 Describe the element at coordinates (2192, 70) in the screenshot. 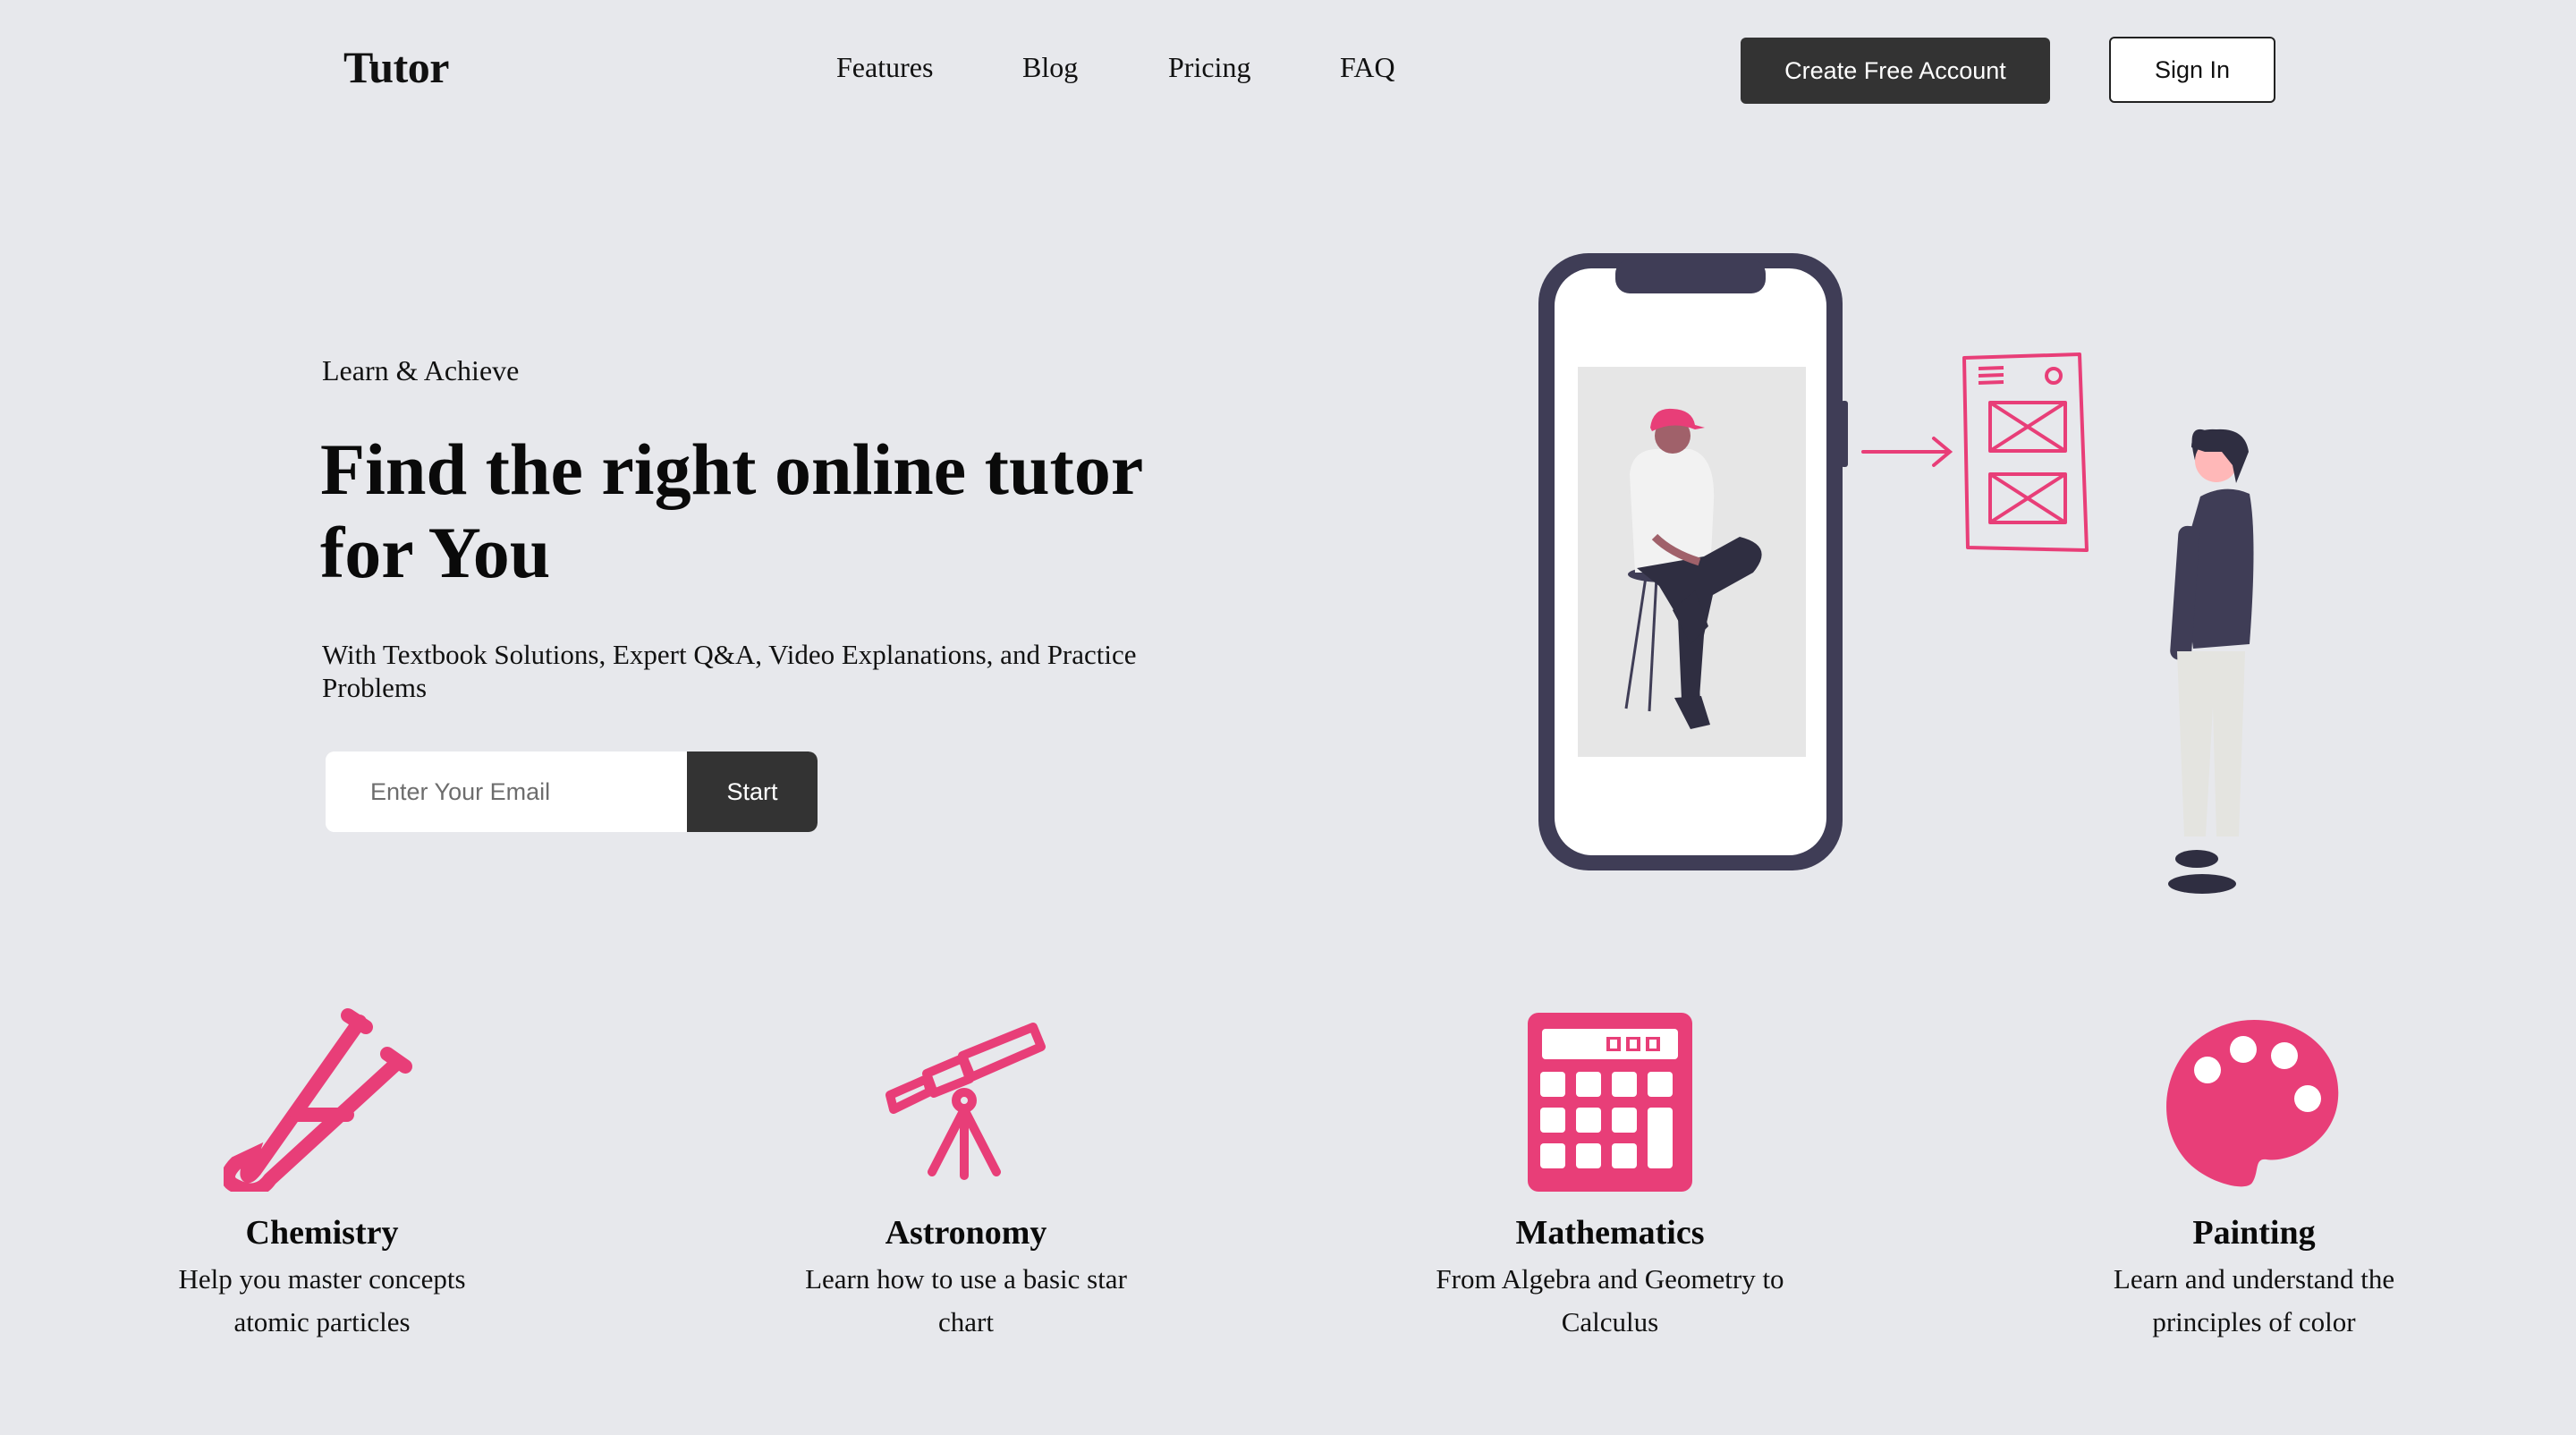

I see `sign-in-button: Sign In` at that location.